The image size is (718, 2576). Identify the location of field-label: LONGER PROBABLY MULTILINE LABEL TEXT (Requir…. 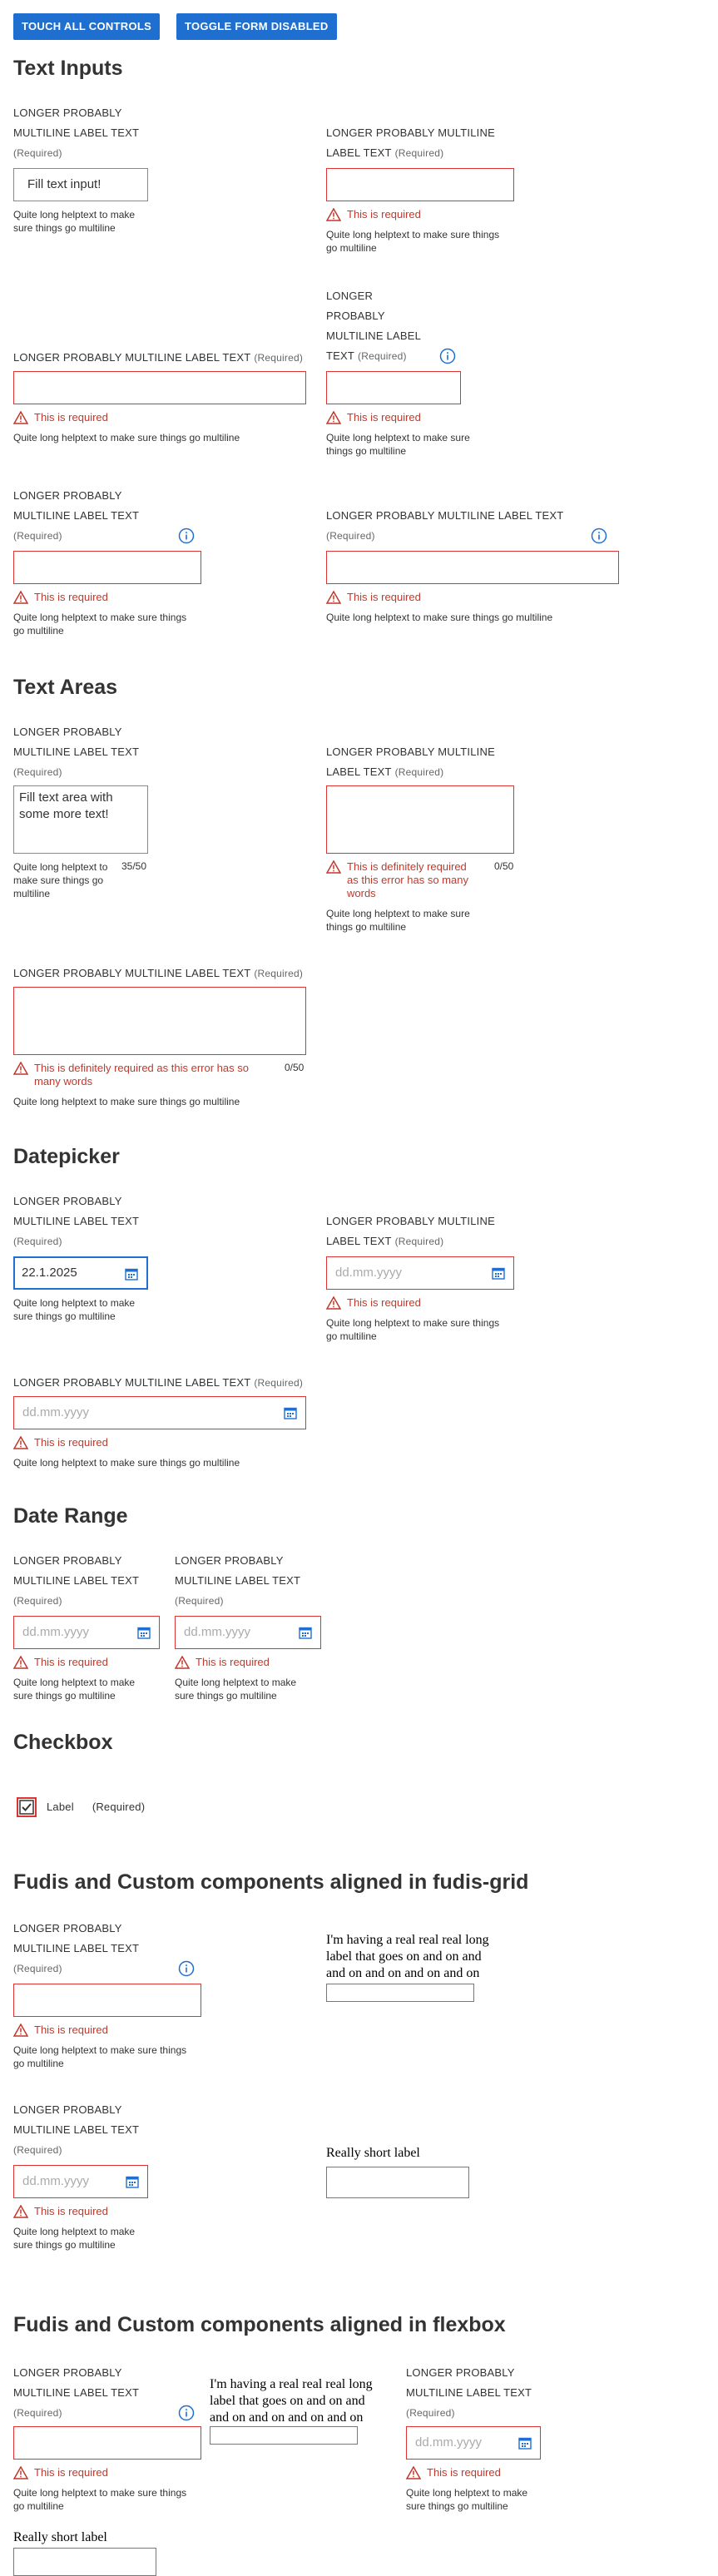
(374, 326).